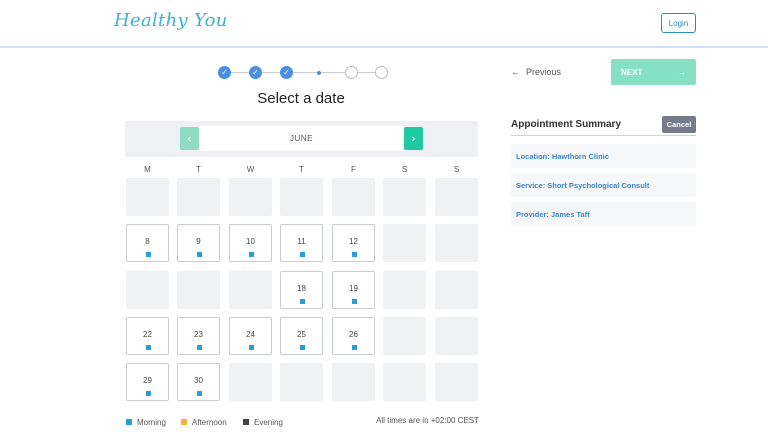 The width and height of the screenshot is (768, 440). I want to click on day-number: 9, so click(198, 241).